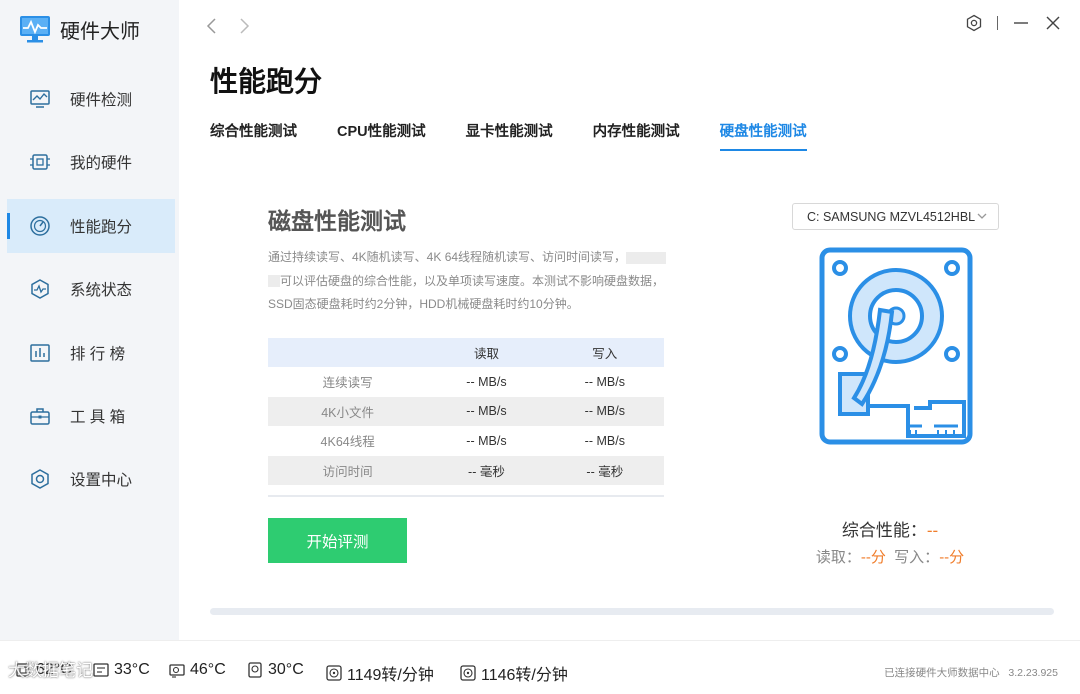 Image resolution: width=1080 pixels, height=694 pixels. What do you see at coordinates (40, 352) in the screenshot?
I see `bar-chart-icon` at bounding box center [40, 352].